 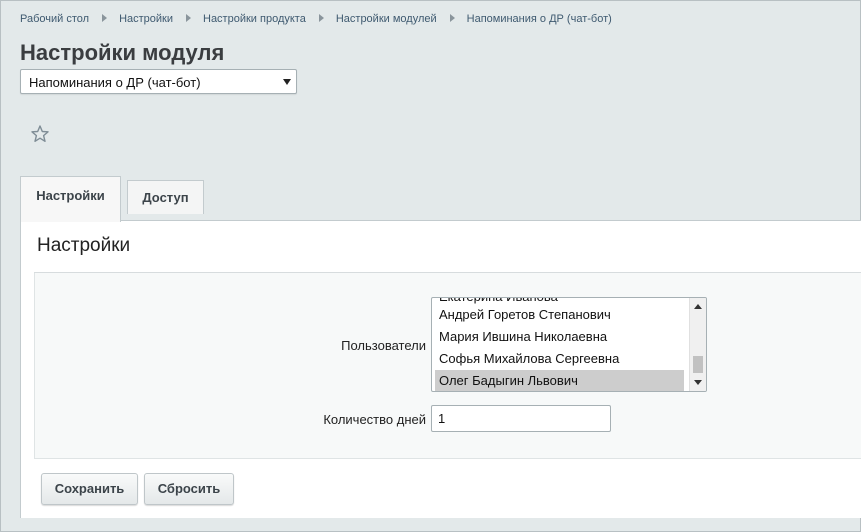 What do you see at coordinates (84, 245) in the screenshot?
I see `panel-title: Настройки` at bounding box center [84, 245].